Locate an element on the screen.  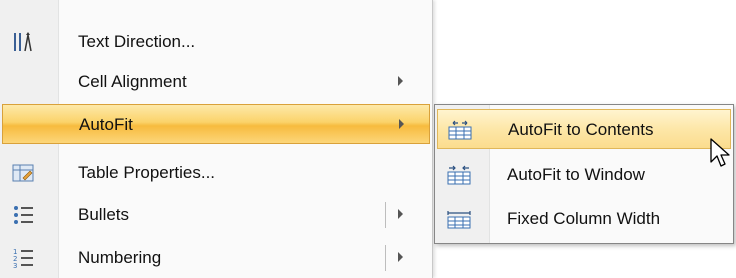
fixed-column-width-icon is located at coordinates (459, 220).